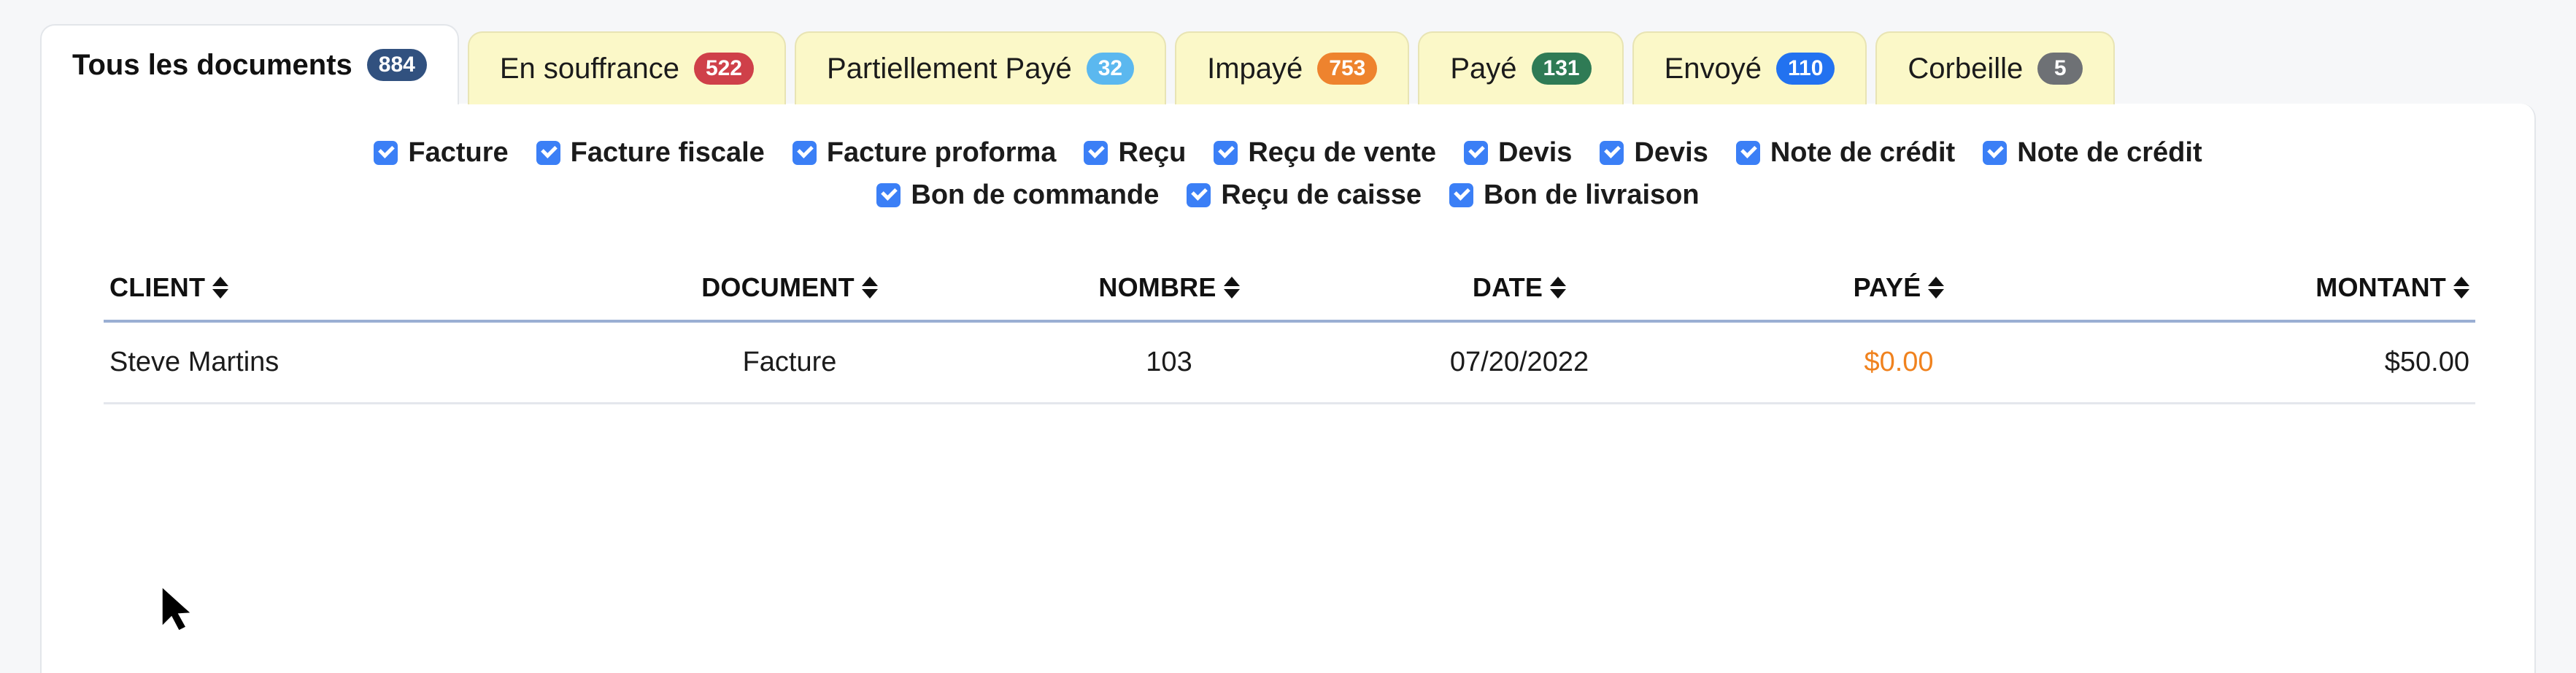  I want to click on filter-checkbox-bon-de-livraison: Bon de livraison, so click(1575, 195).